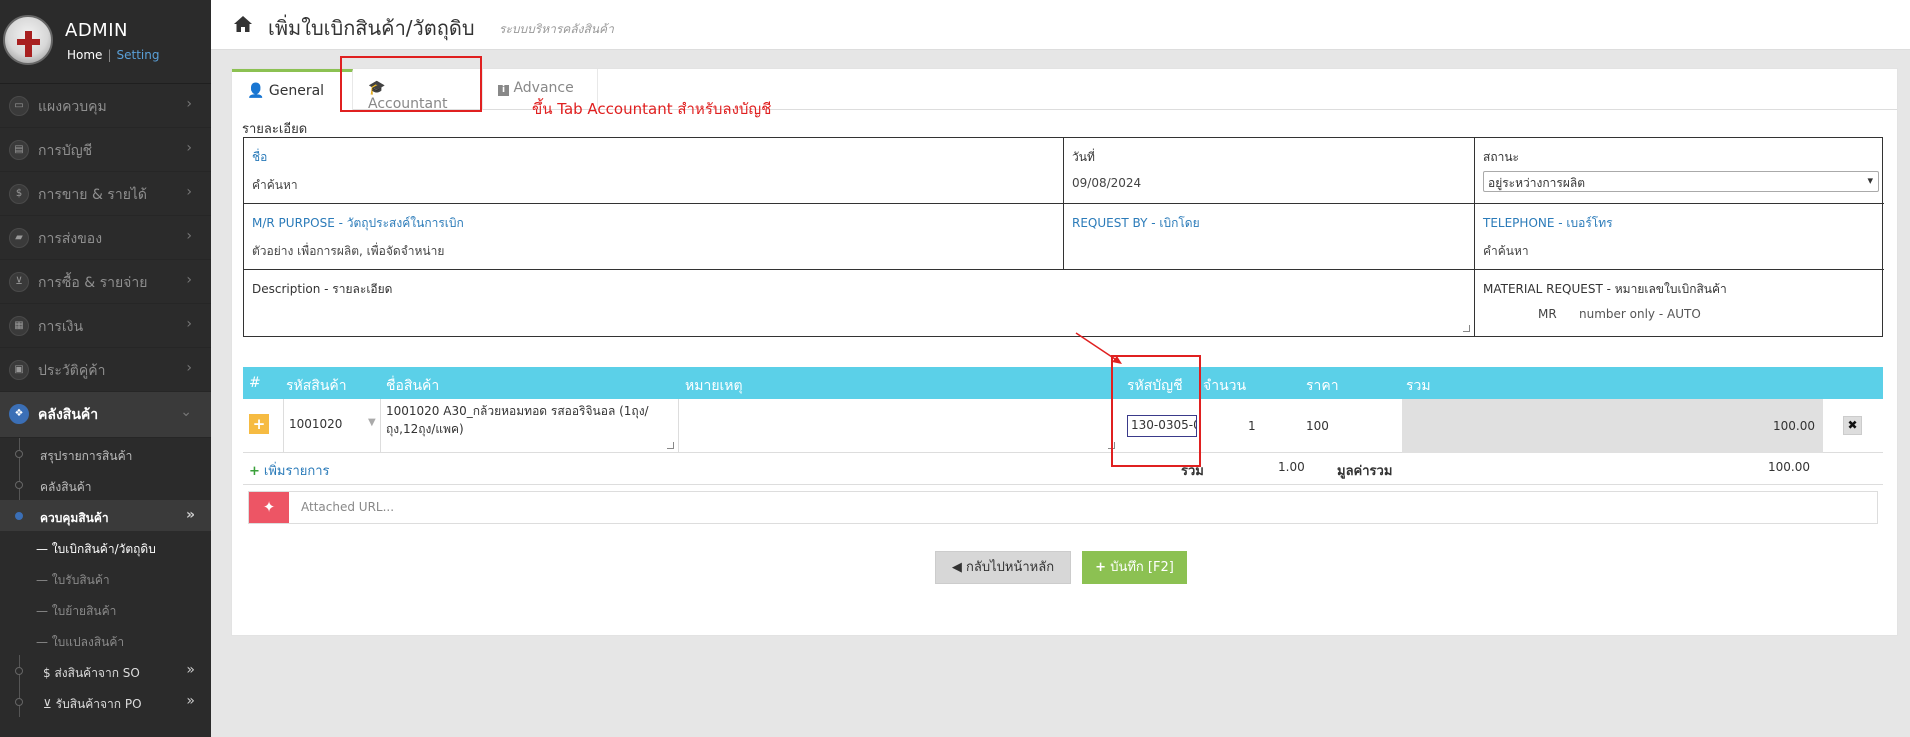 Image resolution: width=1910 pixels, height=737 pixels. Describe the element at coordinates (1537, 183) in the screenshot. I see `status-selected-value: อยู่ระหว่างการผลิต` at that location.